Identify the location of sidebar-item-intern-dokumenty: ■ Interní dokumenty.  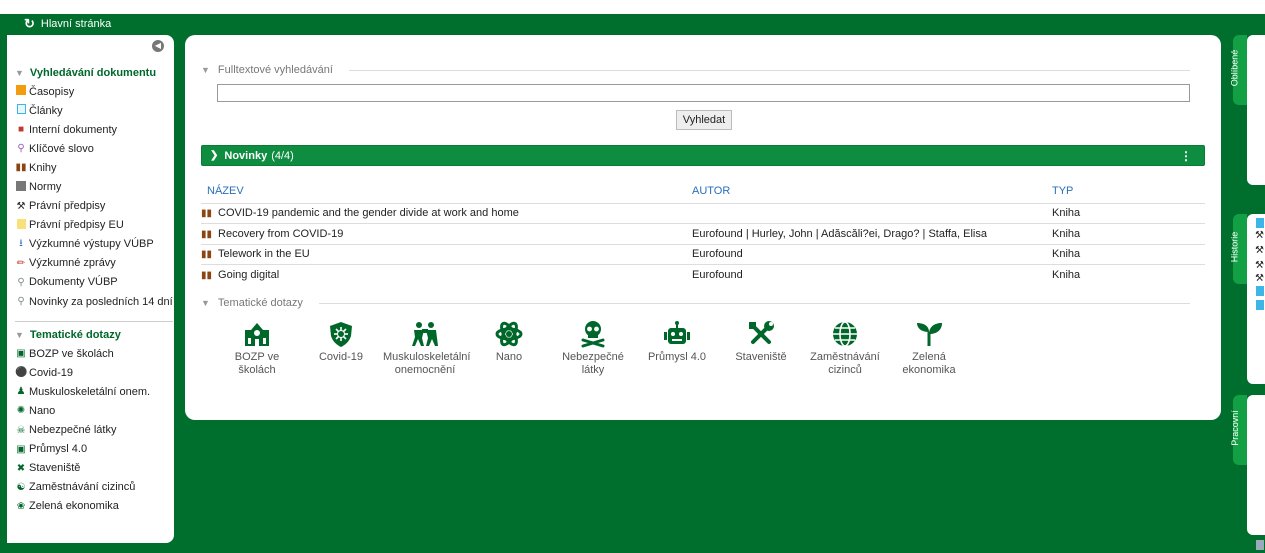
(94, 129).